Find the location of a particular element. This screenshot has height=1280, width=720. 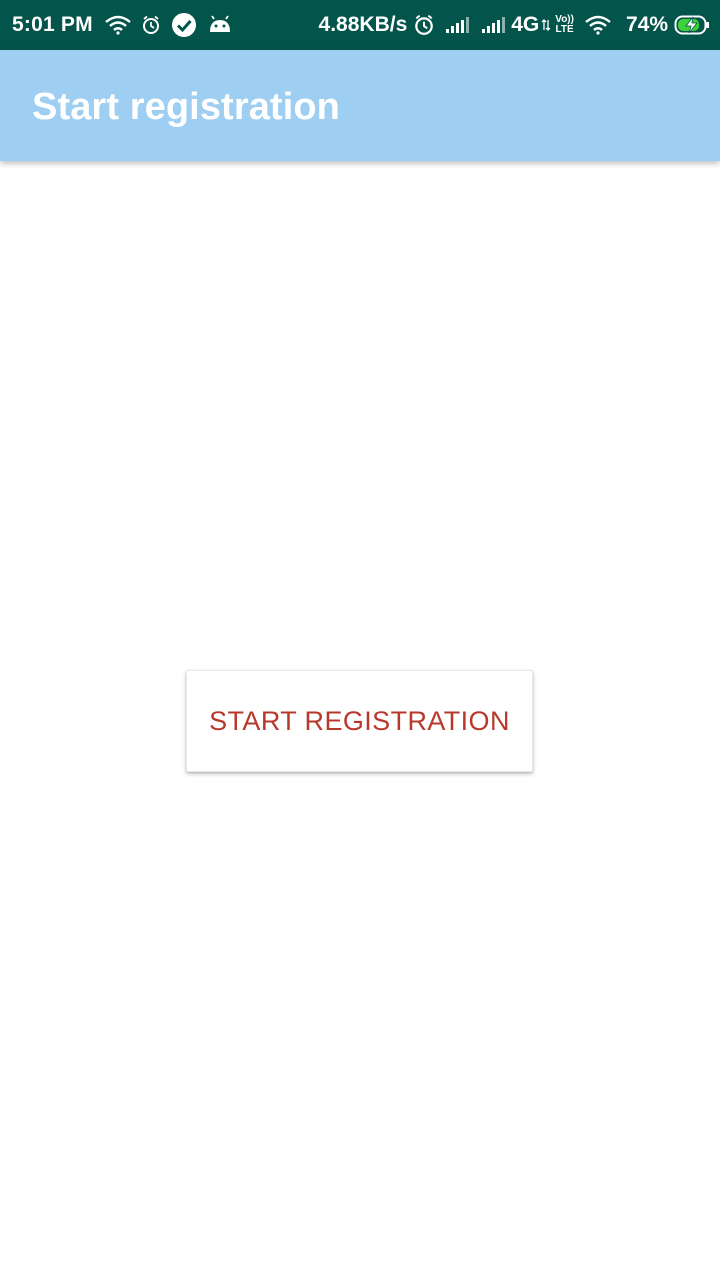

volte-indicator: Vo)) LTE is located at coordinates (564, 25).